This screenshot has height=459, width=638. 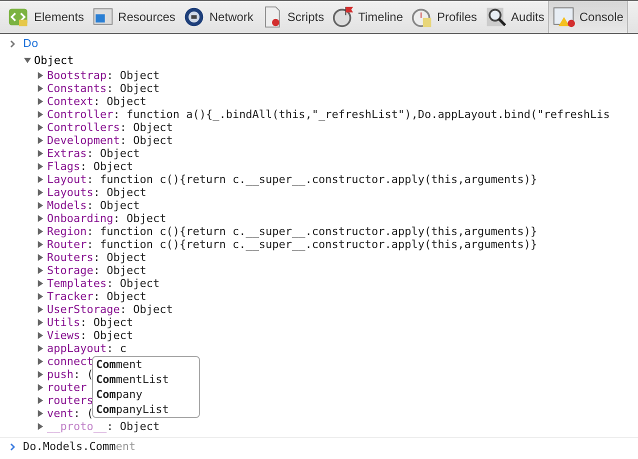 What do you see at coordinates (146, 364) in the screenshot?
I see `suggestion-item: Comment` at bounding box center [146, 364].